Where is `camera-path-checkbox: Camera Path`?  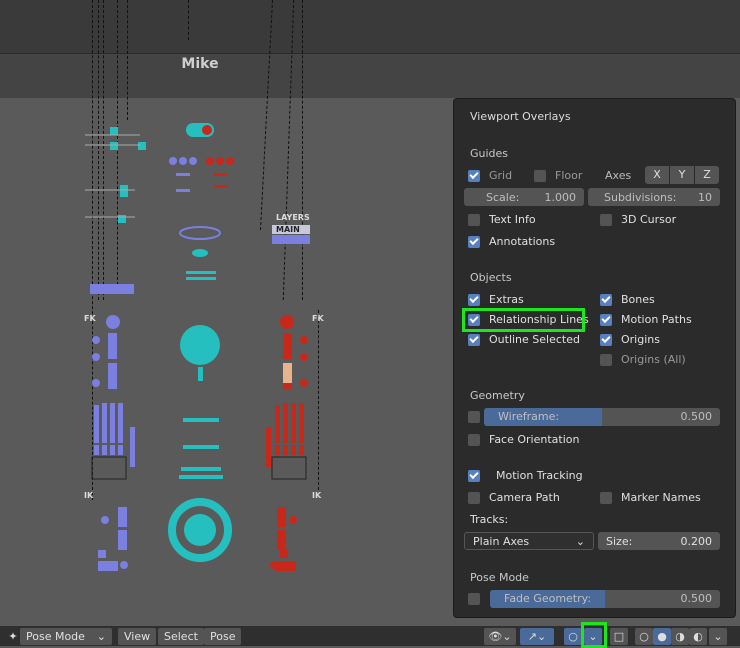
camera-path-checkbox: Camera Path is located at coordinates (514, 497).